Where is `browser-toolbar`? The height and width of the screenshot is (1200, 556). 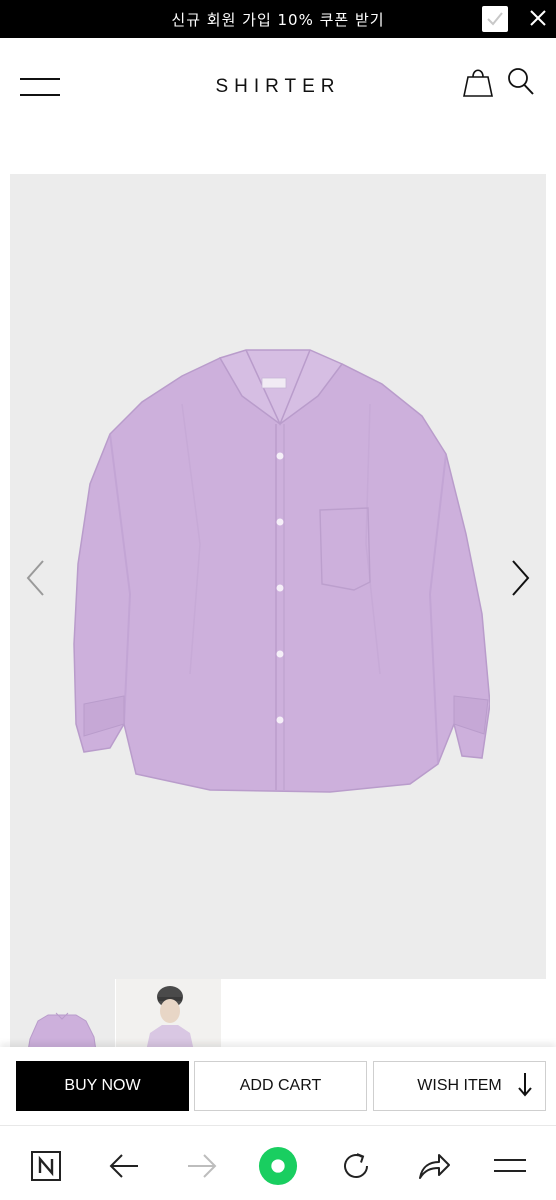
browser-toolbar is located at coordinates (278, 1162).